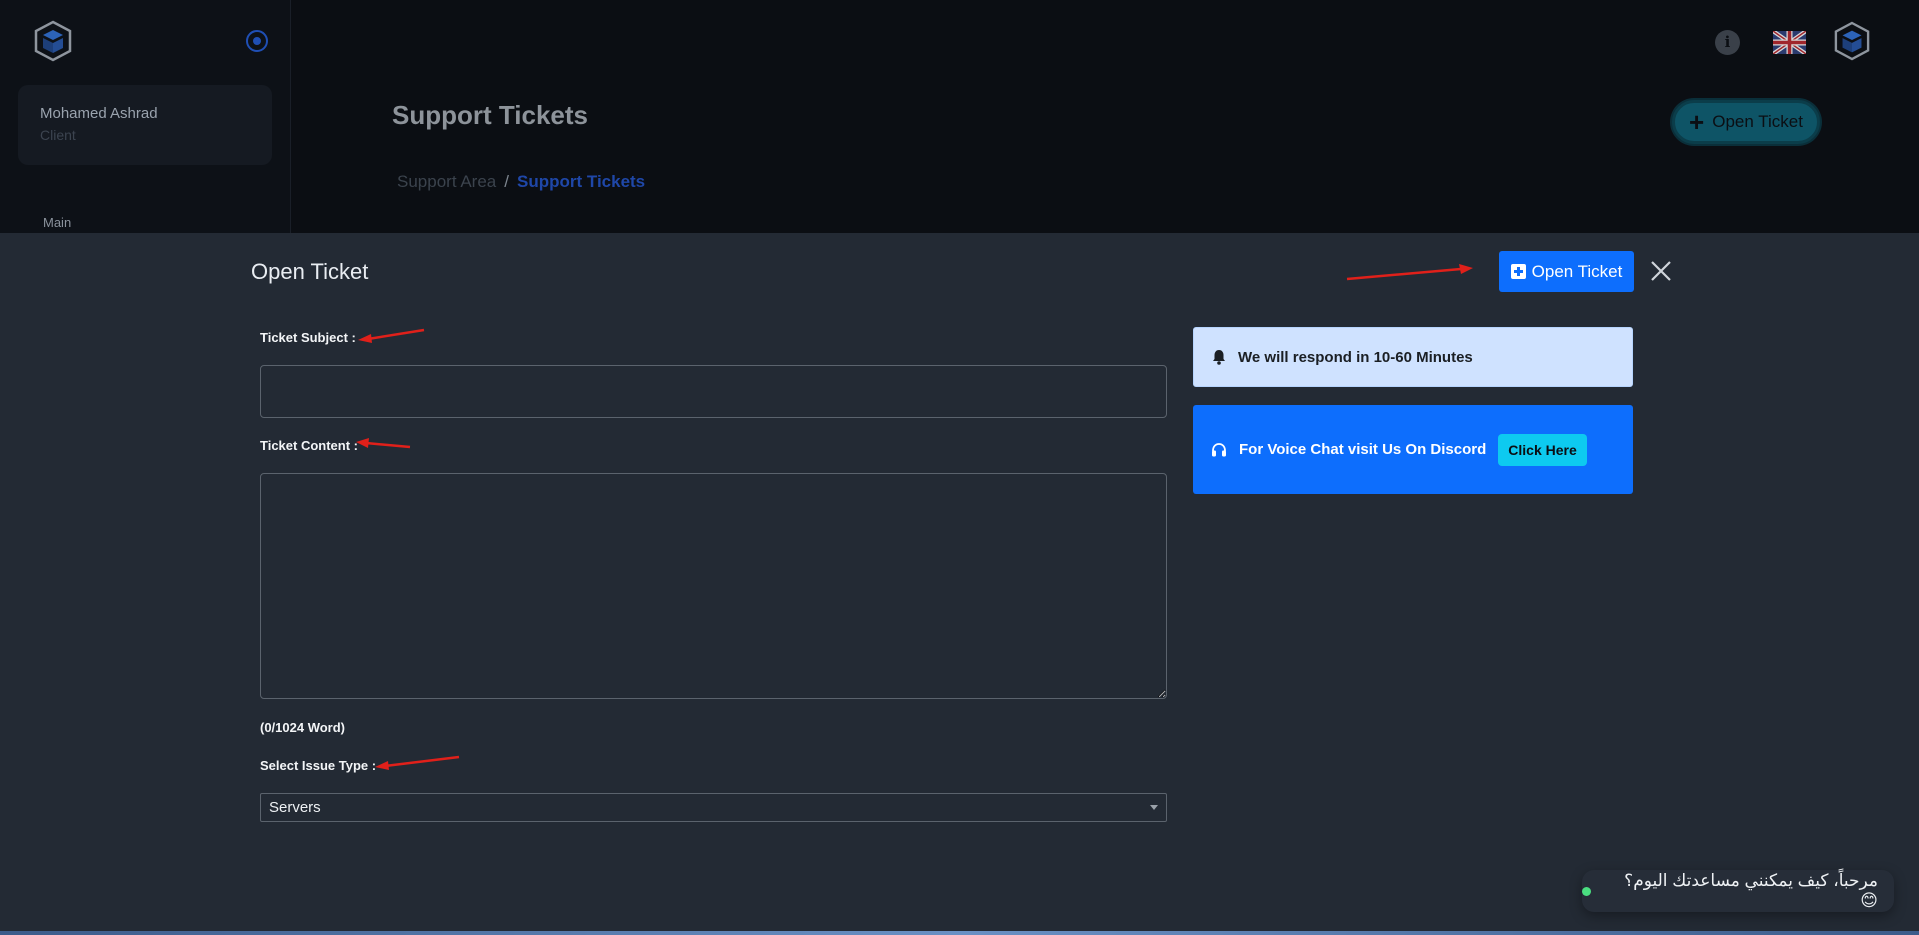 The height and width of the screenshot is (935, 1919). I want to click on response-time-alert: We will respond in 10-60 Minutes, so click(1413, 357).